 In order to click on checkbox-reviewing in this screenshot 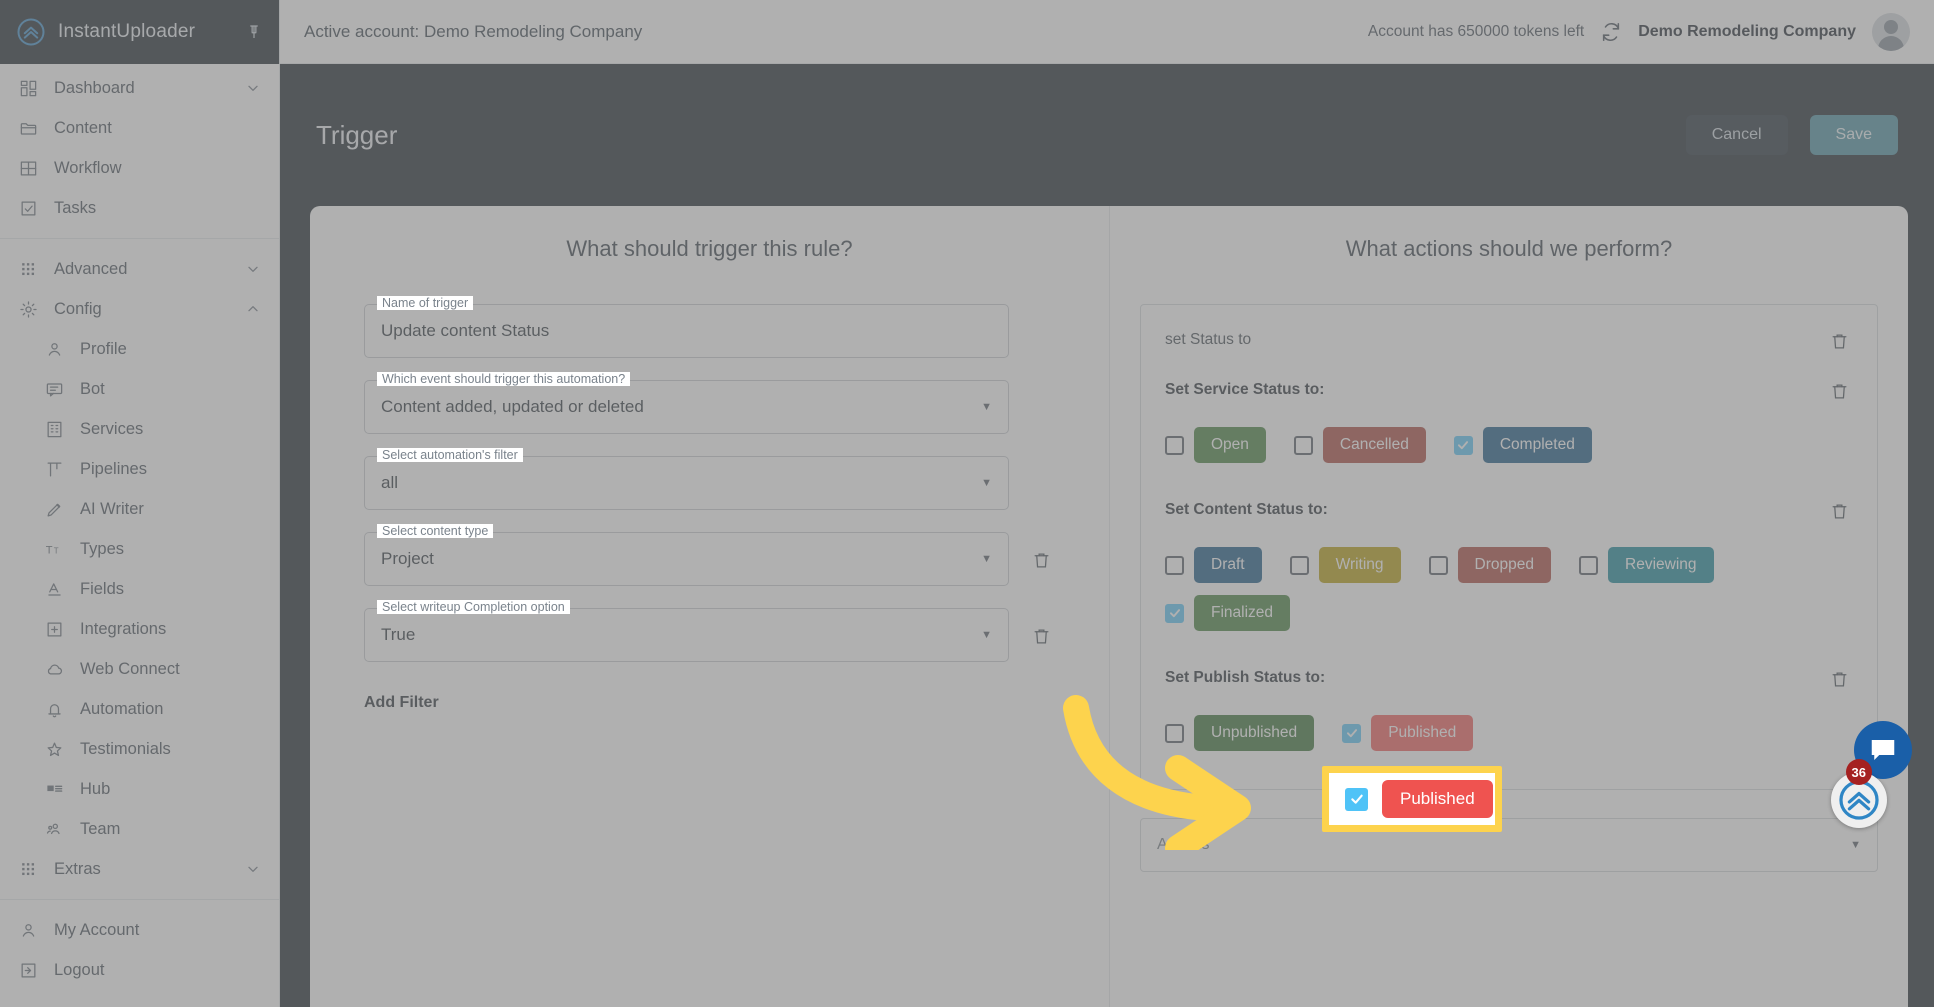, I will do `click(1589, 565)`.